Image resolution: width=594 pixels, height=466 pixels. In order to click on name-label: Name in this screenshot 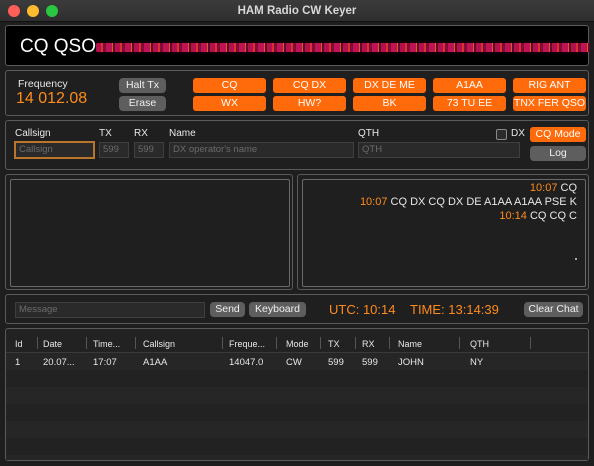, I will do `click(182, 133)`.